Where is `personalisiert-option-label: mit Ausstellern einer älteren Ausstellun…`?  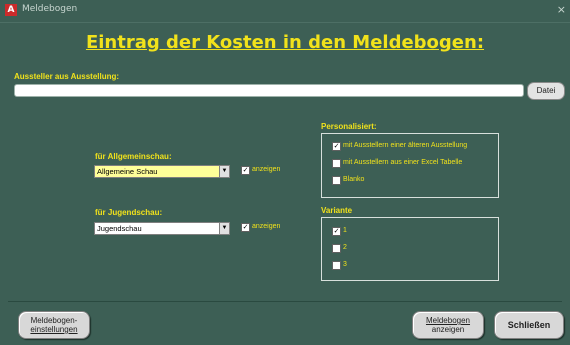
personalisiert-option-label: mit Ausstellern einer älteren Ausstellun… is located at coordinates (405, 145).